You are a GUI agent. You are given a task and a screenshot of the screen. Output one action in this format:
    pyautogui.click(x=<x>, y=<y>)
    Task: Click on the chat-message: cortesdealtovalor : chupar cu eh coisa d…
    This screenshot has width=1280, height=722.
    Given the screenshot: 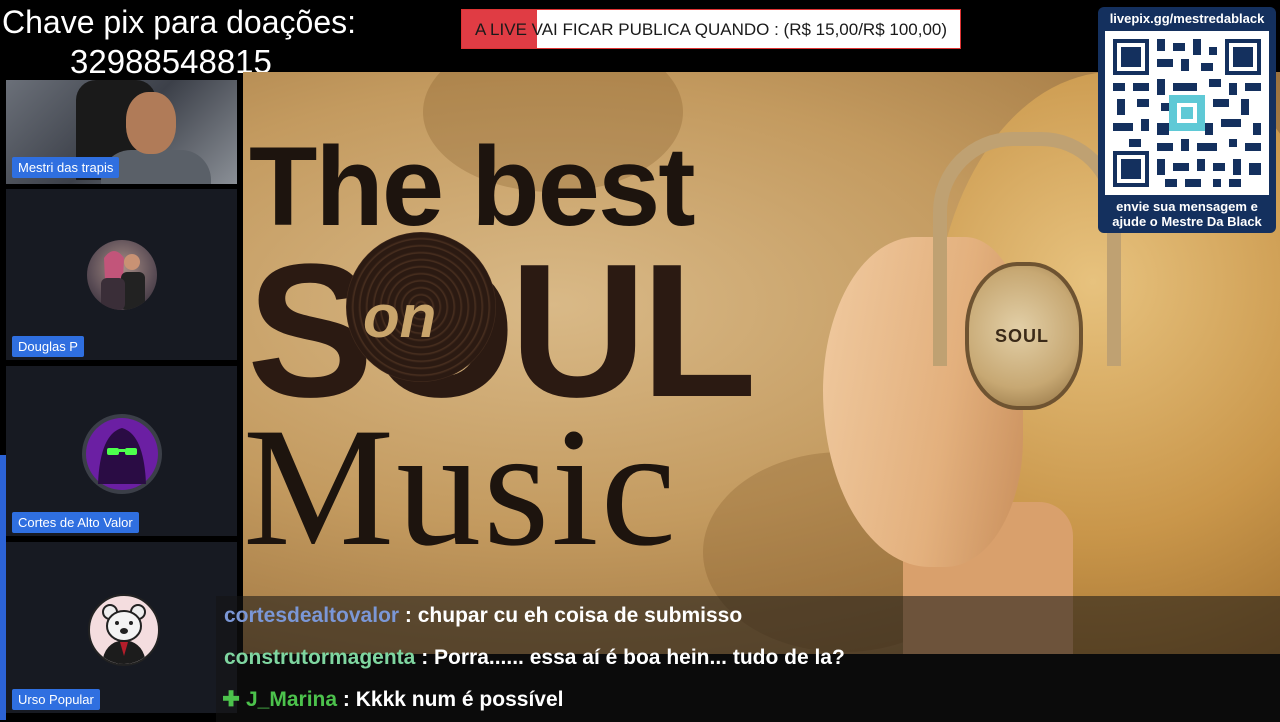 What is the action you would take?
    pyautogui.click(x=748, y=617)
    